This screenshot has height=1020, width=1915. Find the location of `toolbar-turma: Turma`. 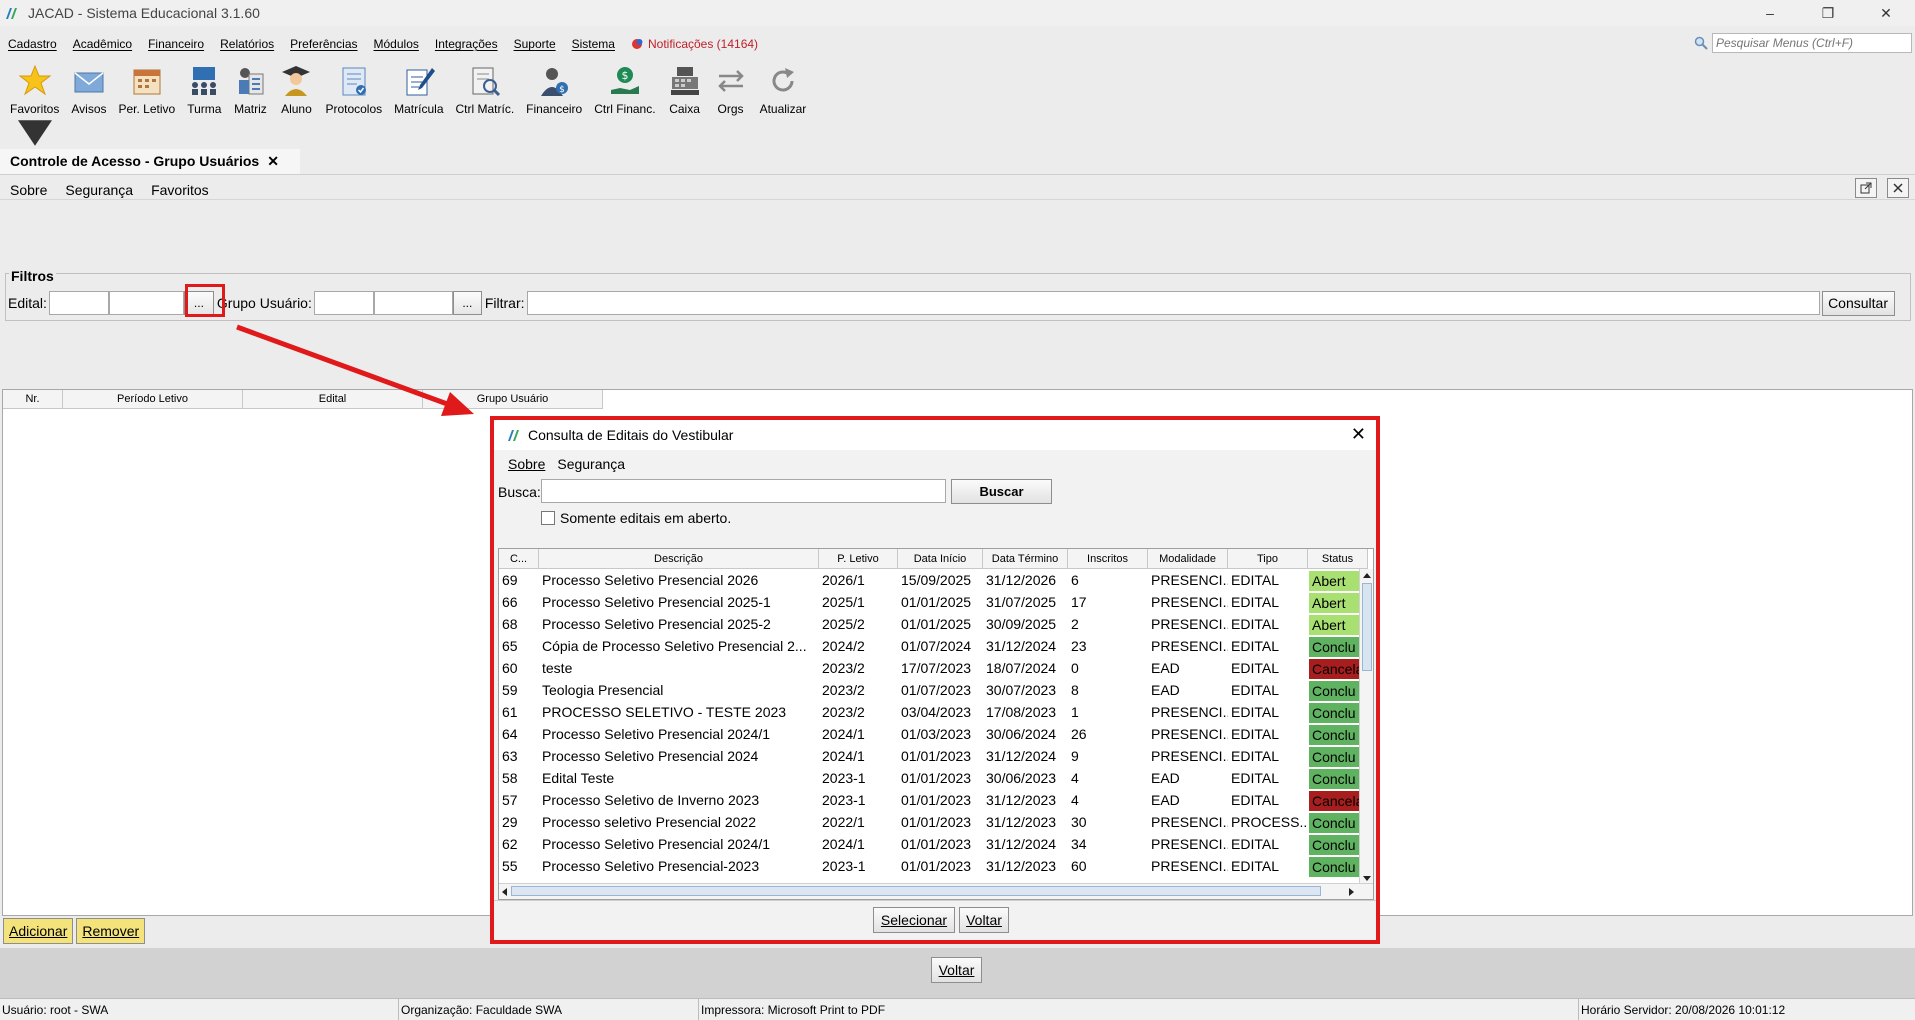

toolbar-turma: Turma is located at coordinates (204, 90).